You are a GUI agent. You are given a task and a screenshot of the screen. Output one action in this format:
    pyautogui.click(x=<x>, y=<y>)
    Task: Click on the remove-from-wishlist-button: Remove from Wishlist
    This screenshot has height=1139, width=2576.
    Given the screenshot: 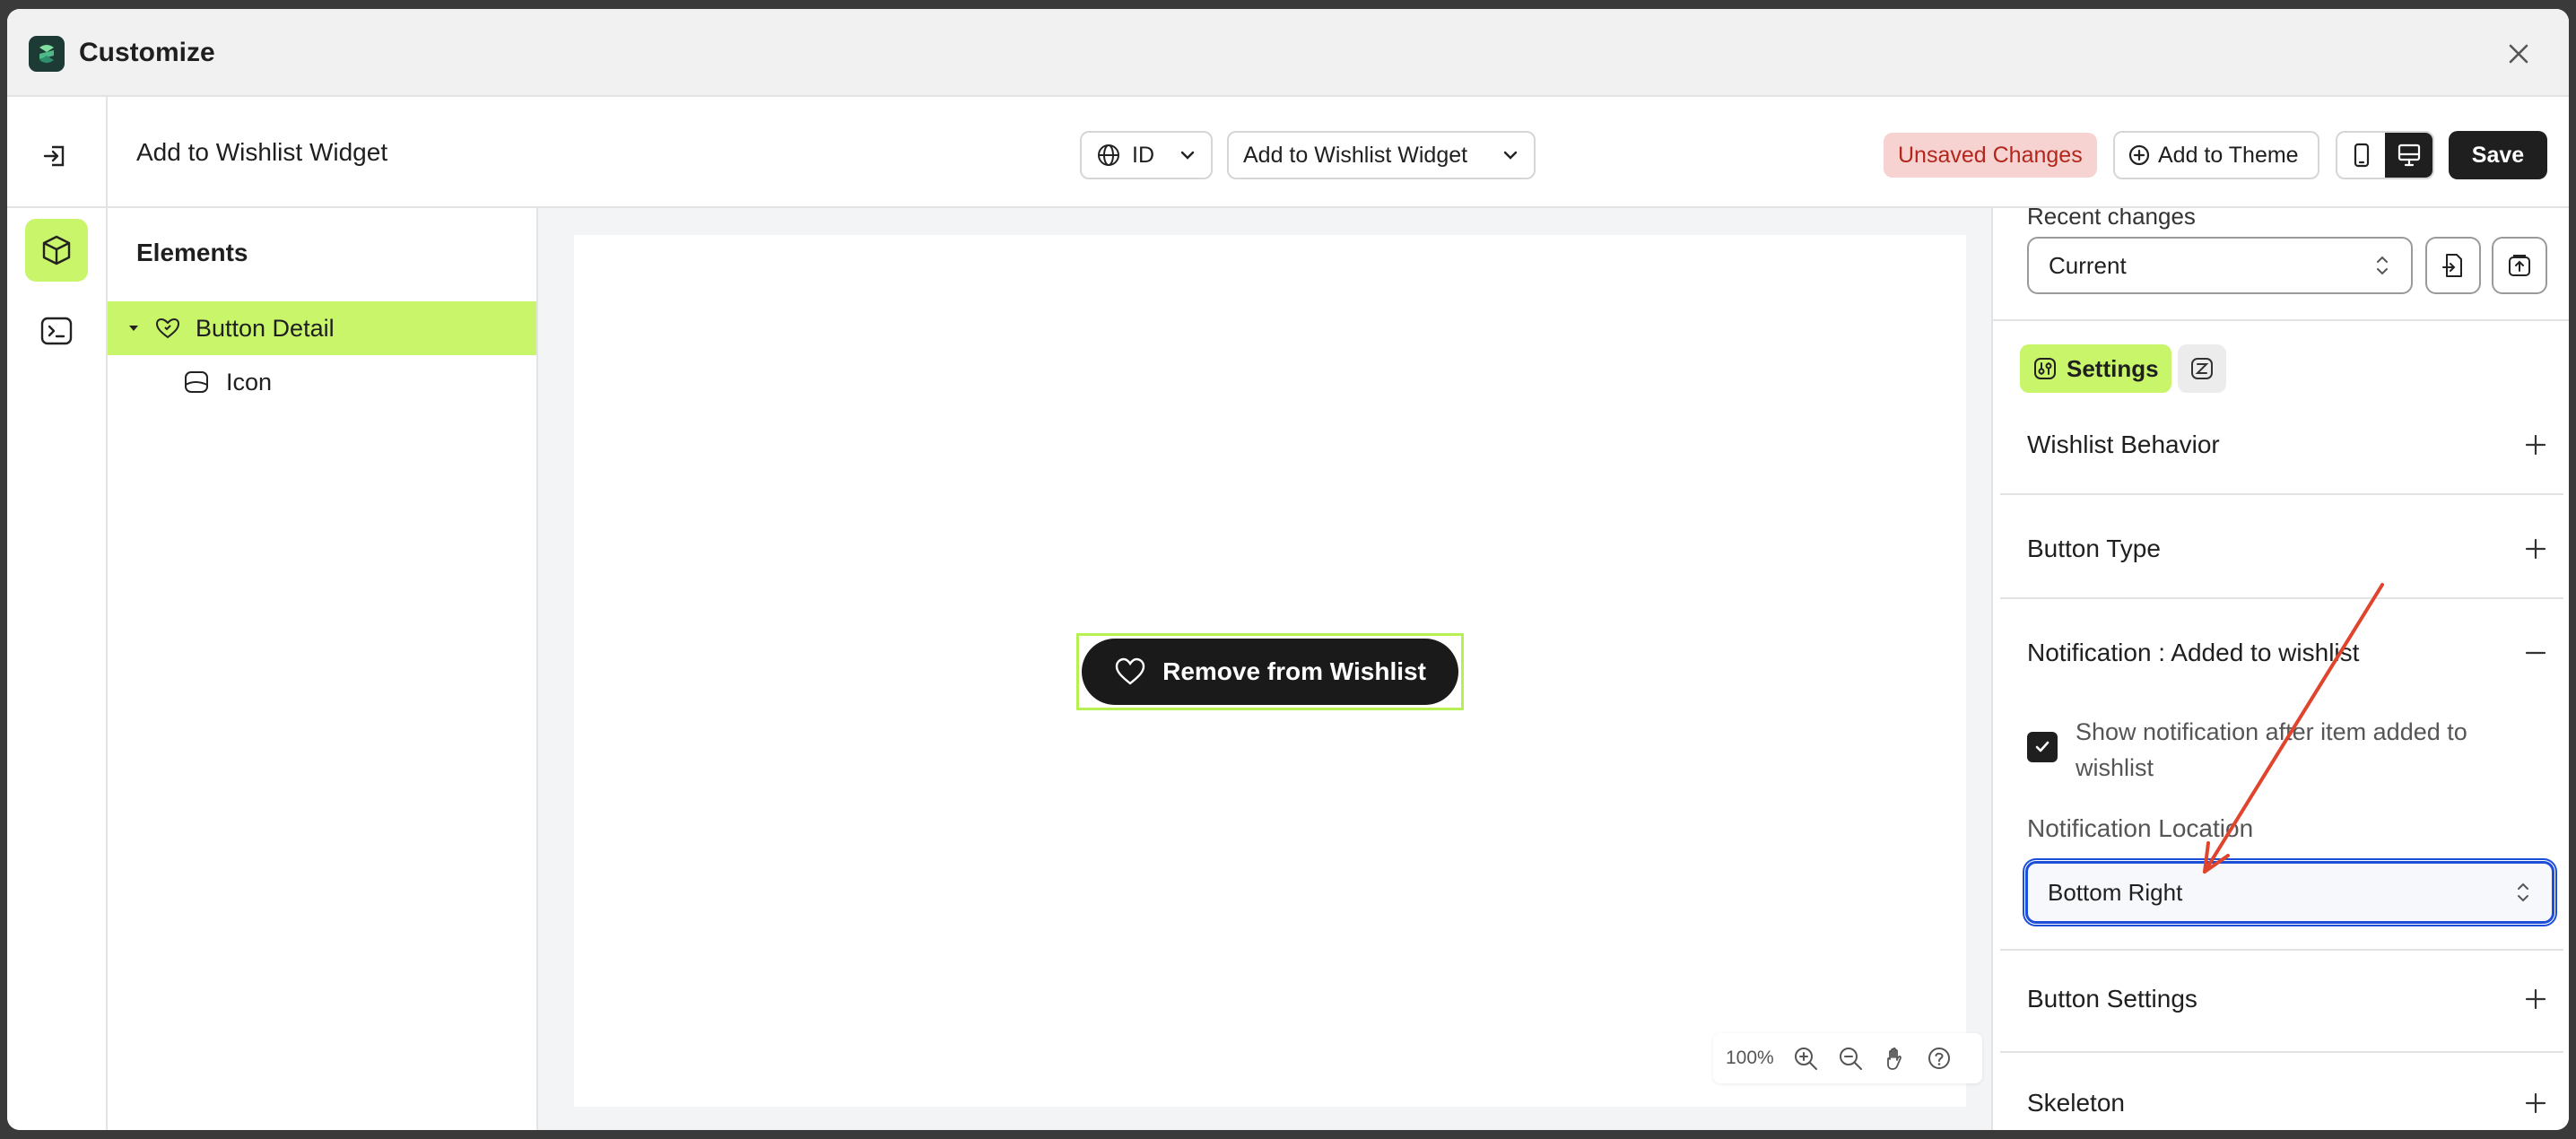 What is the action you would take?
    pyautogui.click(x=1270, y=672)
    